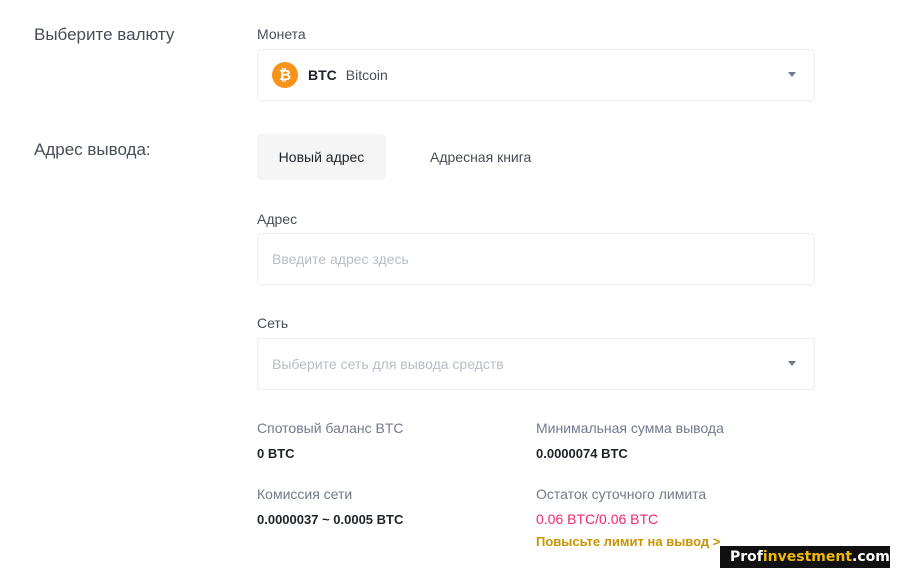 The image size is (900, 576). What do you see at coordinates (330, 519) in the screenshot?
I see `network-fee-value: 0.0000037 ~ 0.0005 BTC` at bounding box center [330, 519].